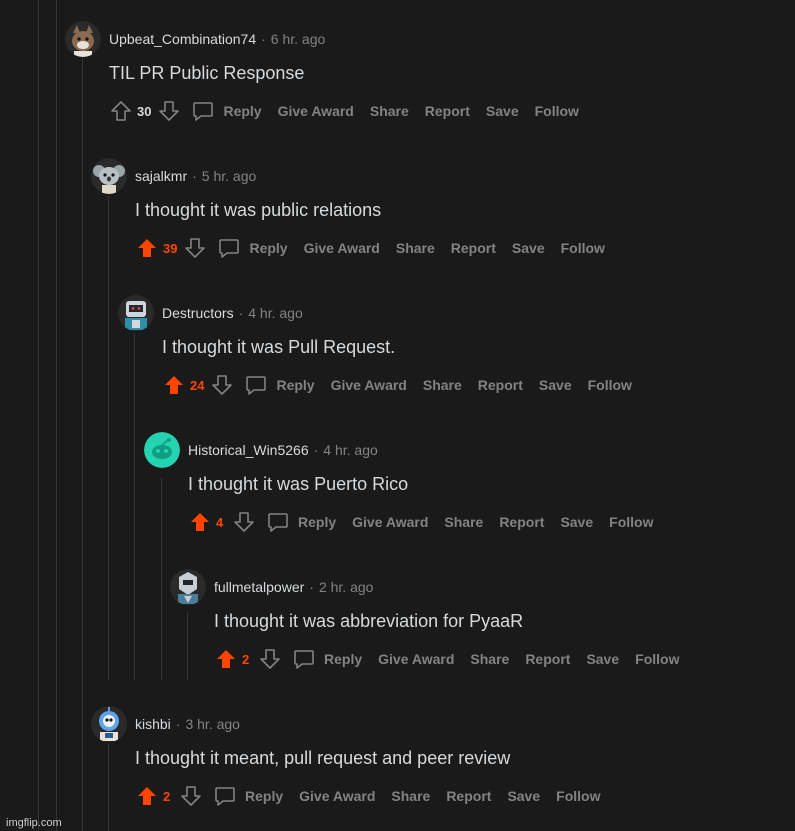 Image resolution: width=795 pixels, height=831 pixels. I want to click on comment-header: Destructors · 4 hr. ago, so click(375, 313).